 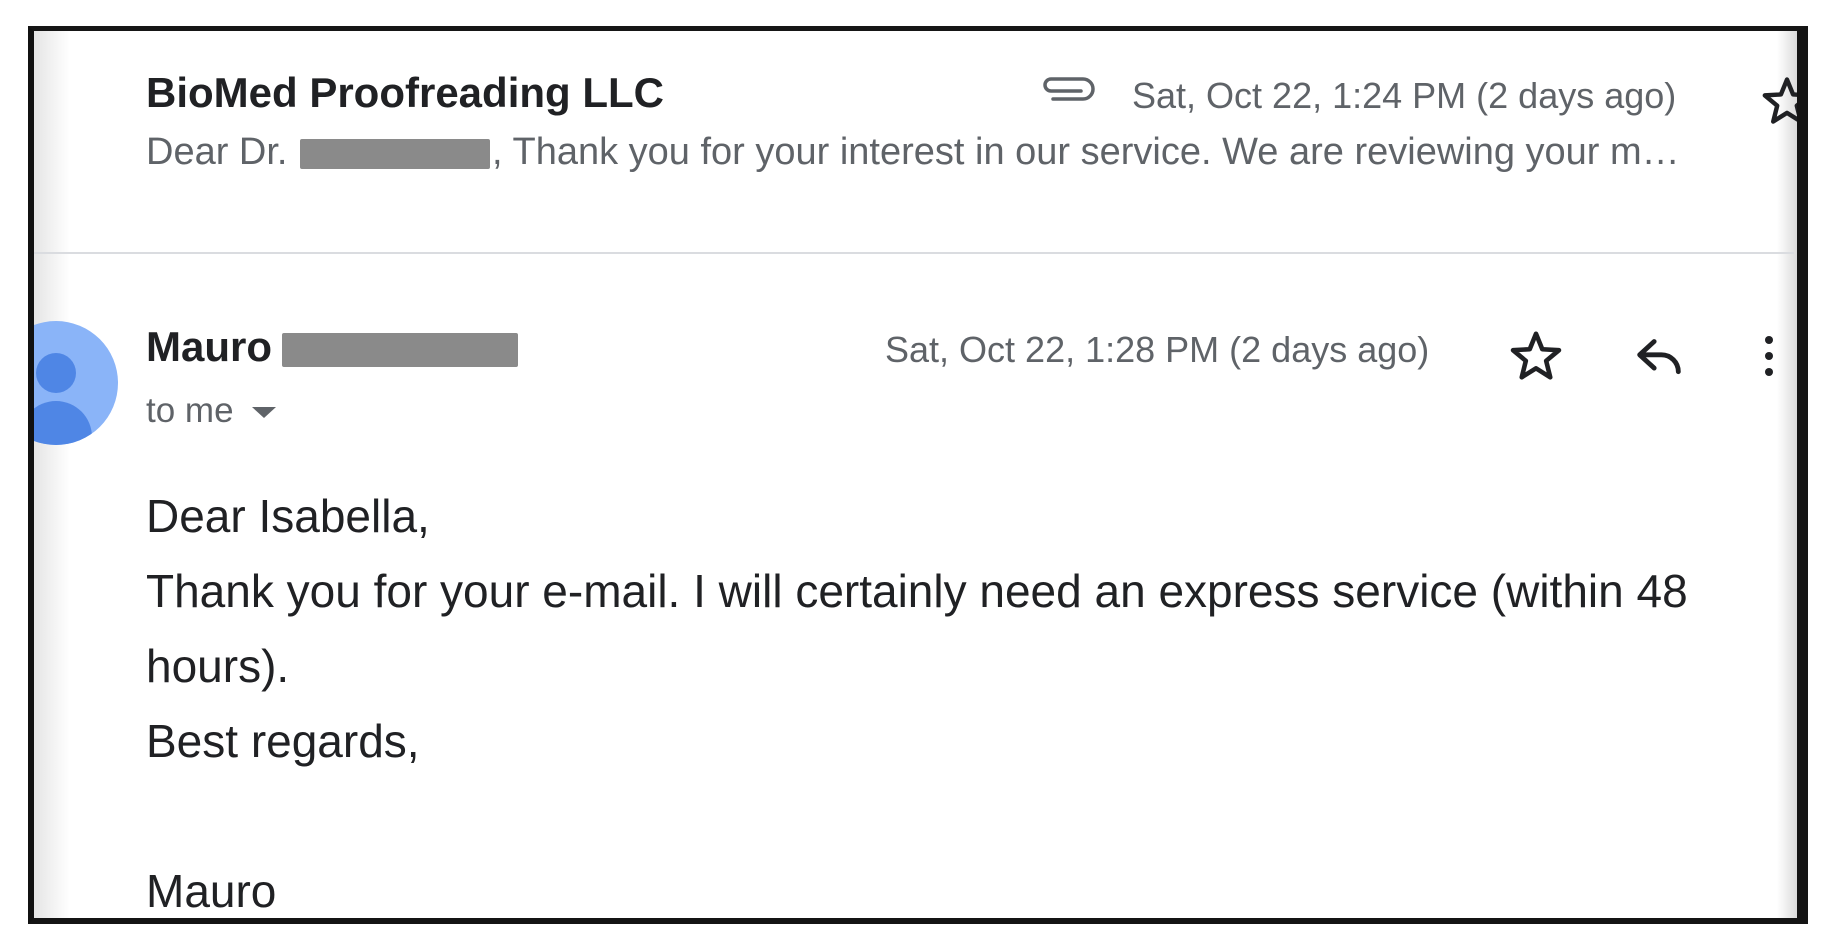 I want to click on avatar-head, so click(x=56, y=373).